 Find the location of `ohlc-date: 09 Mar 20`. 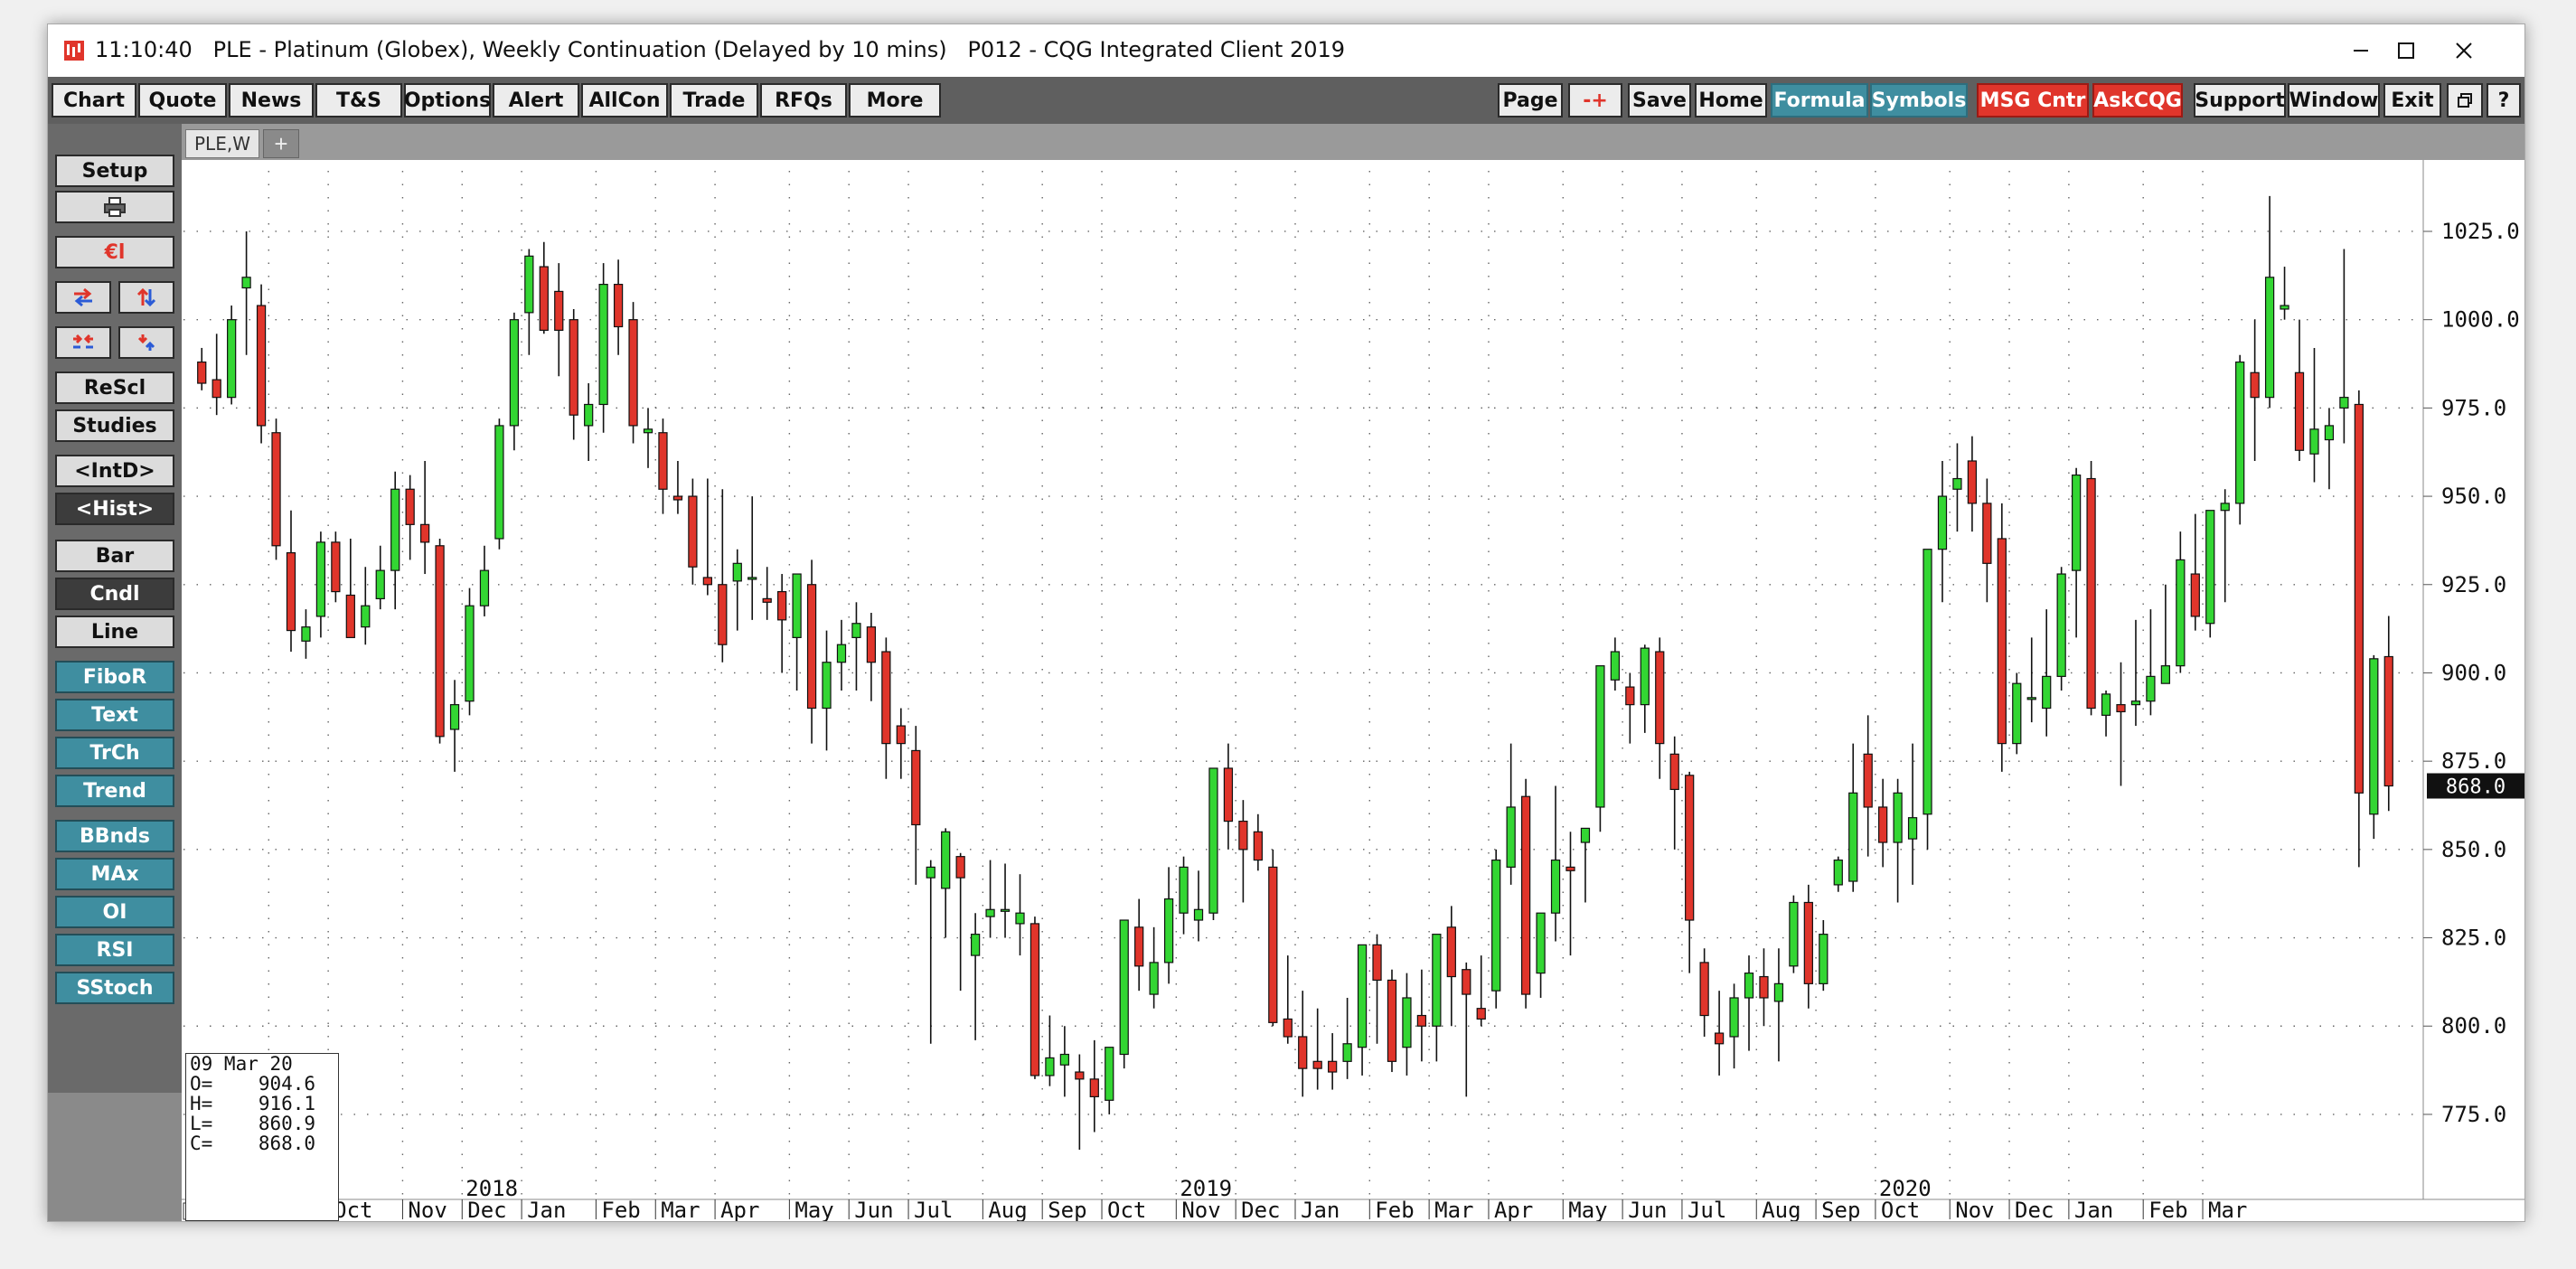

ohlc-date: 09 Mar 20 is located at coordinates (241, 1064).